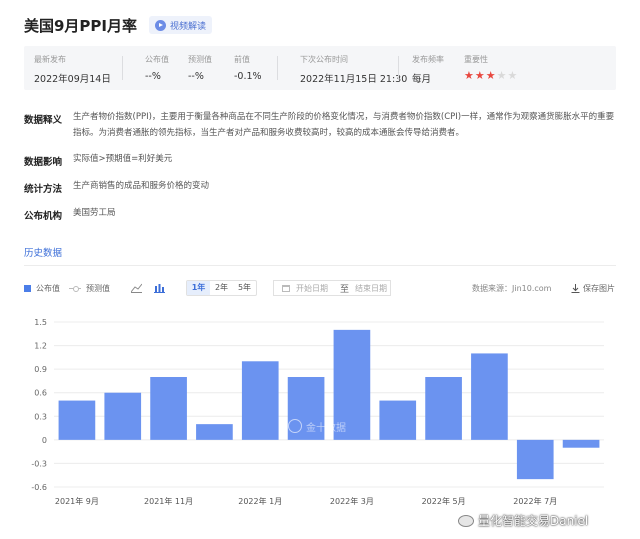 This screenshot has width=640, height=539. What do you see at coordinates (244, 288) in the screenshot?
I see `range-option: 5年` at bounding box center [244, 288].